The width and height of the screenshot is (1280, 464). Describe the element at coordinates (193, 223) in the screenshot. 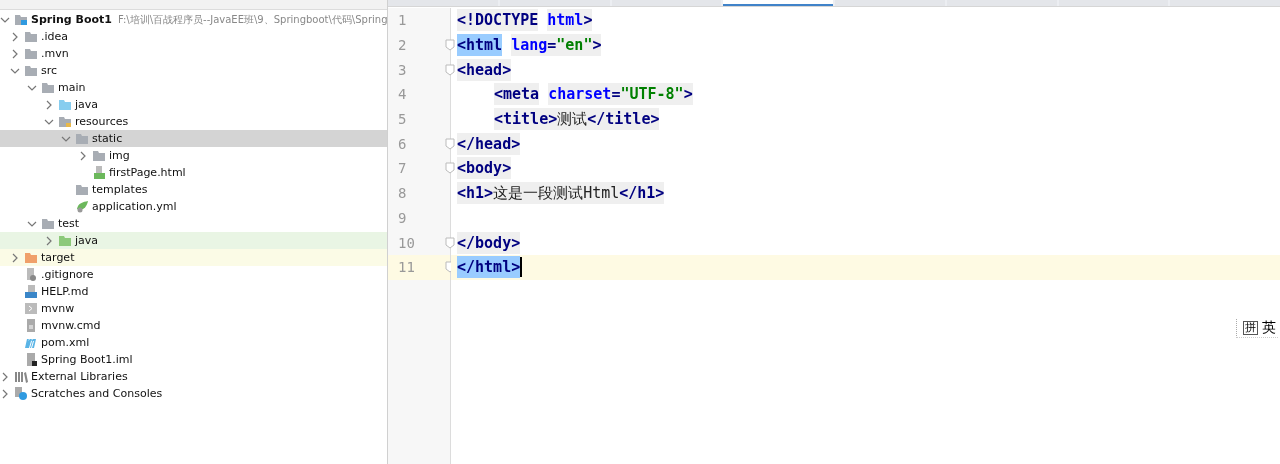

I see `tree-row: test` at that location.